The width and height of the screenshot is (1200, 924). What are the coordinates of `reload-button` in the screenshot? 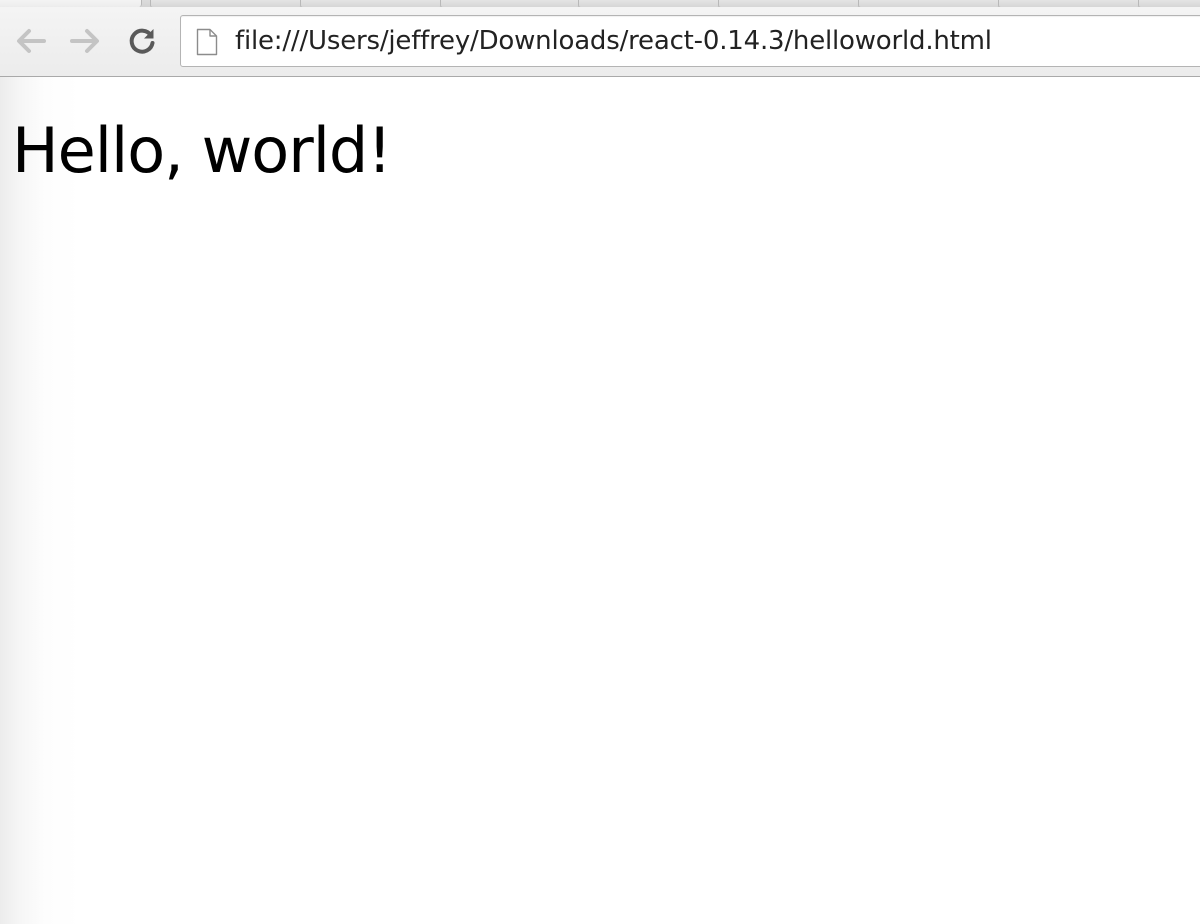 It's located at (142, 41).